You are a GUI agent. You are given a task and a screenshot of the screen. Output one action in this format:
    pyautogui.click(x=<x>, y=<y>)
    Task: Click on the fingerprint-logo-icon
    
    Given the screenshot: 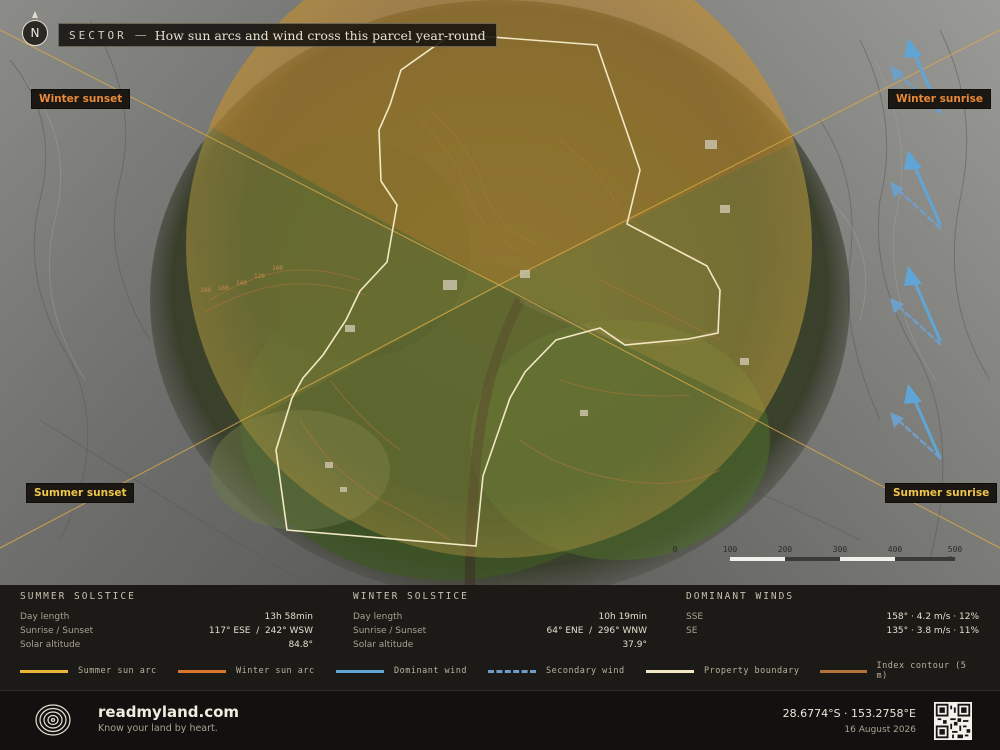 What is the action you would take?
    pyautogui.click(x=53, y=720)
    